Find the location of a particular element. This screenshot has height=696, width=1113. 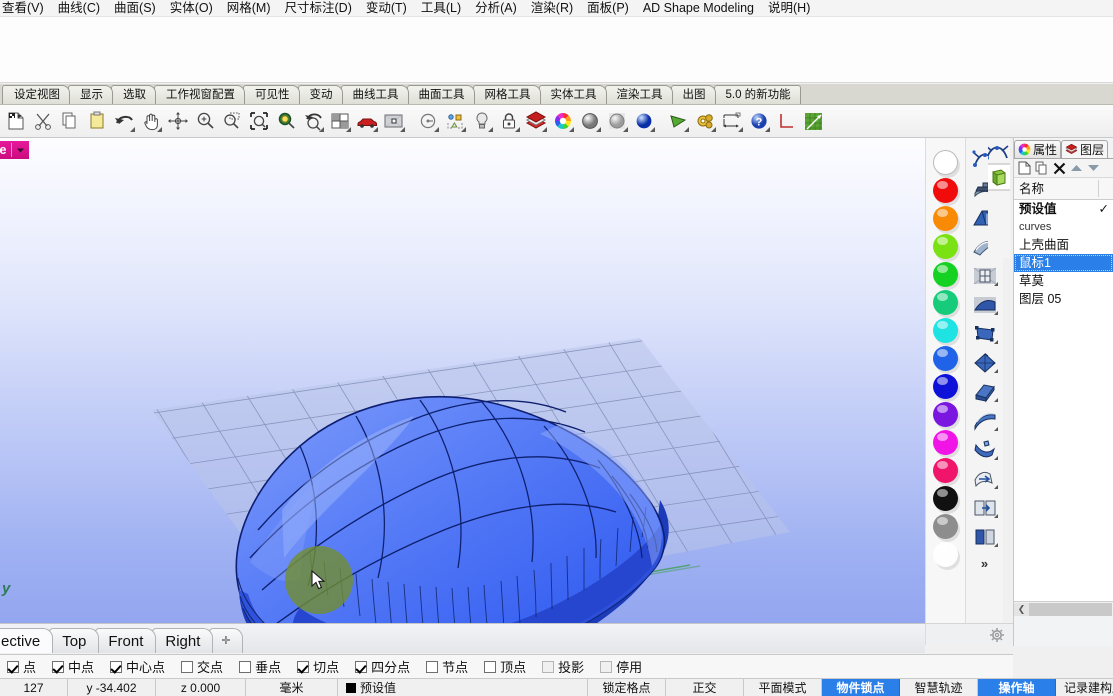

menu-item-8: 分析(A) is located at coordinates (496, 8).